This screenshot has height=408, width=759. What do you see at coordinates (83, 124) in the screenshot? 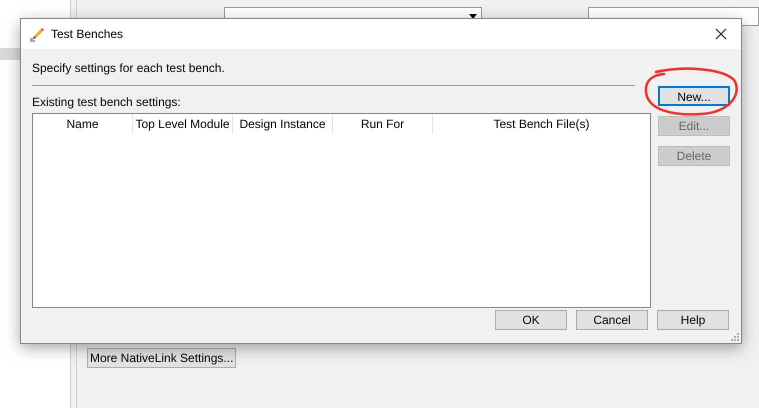
I see `column-header: Name` at bounding box center [83, 124].